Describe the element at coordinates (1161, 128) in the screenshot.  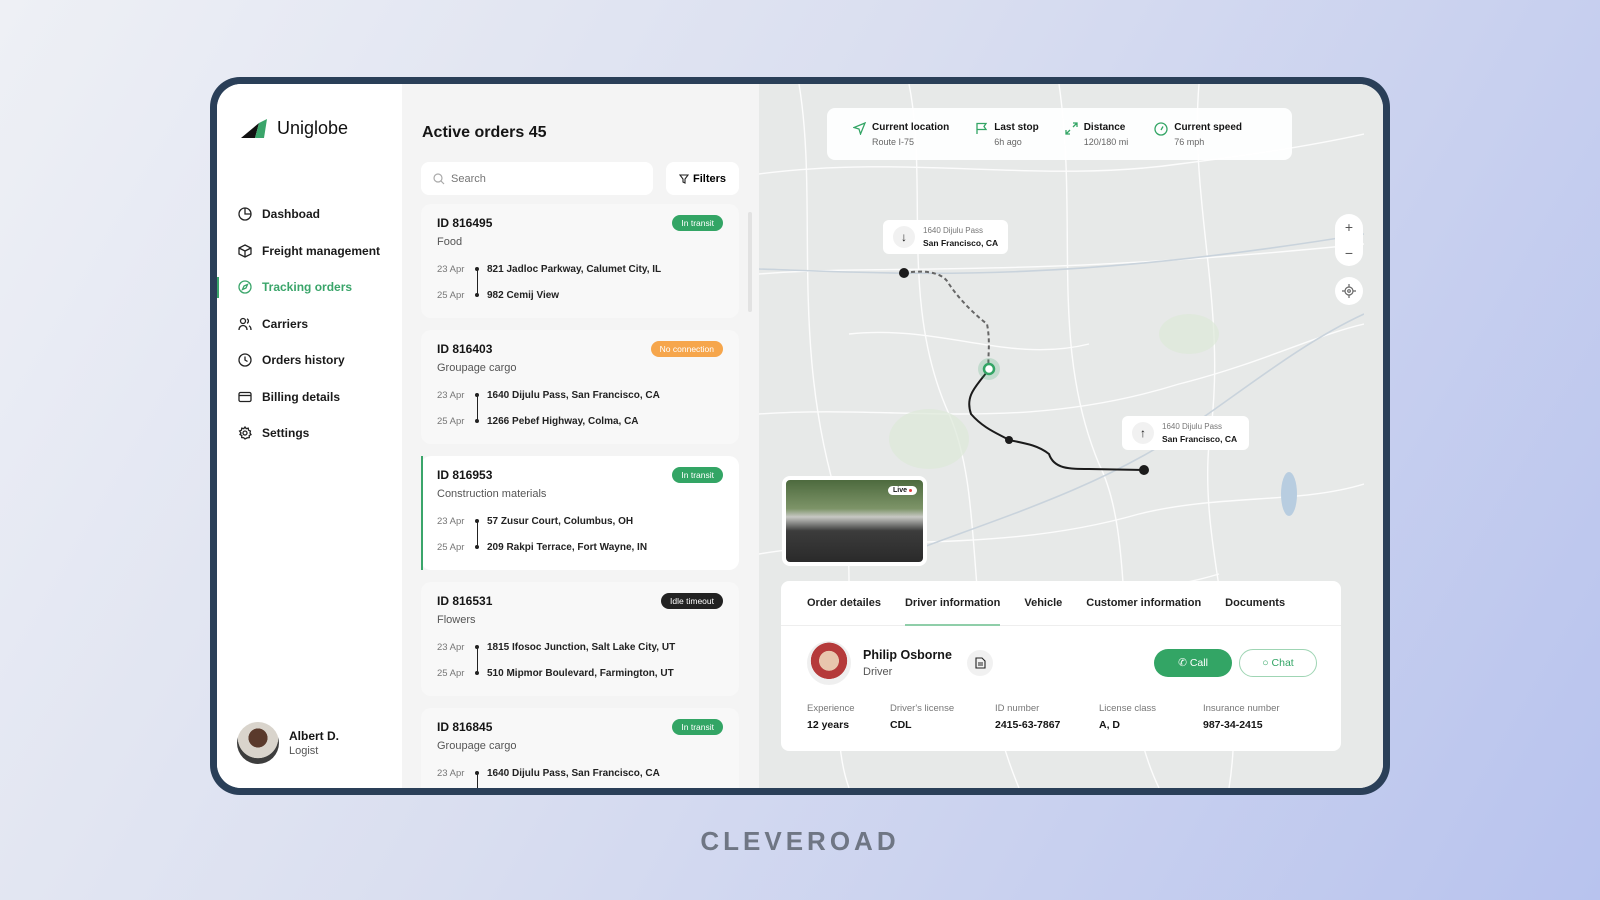
I see `speedometer-icon` at that location.